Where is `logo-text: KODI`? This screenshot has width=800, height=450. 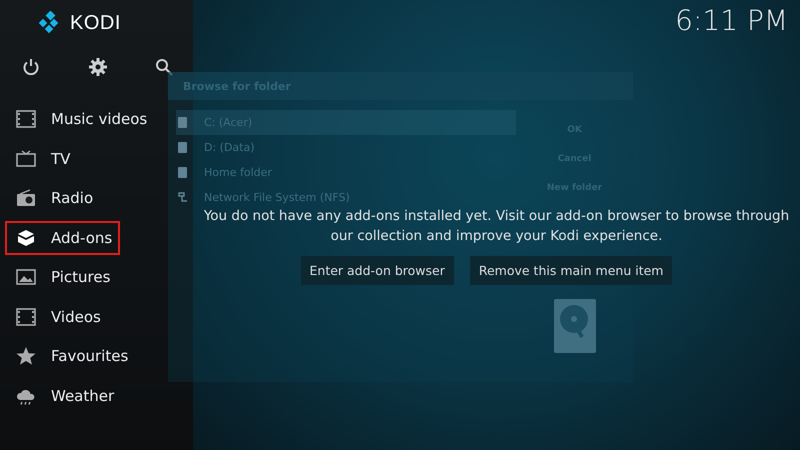 logo-text: KODI is located at coordinates (95, 23).